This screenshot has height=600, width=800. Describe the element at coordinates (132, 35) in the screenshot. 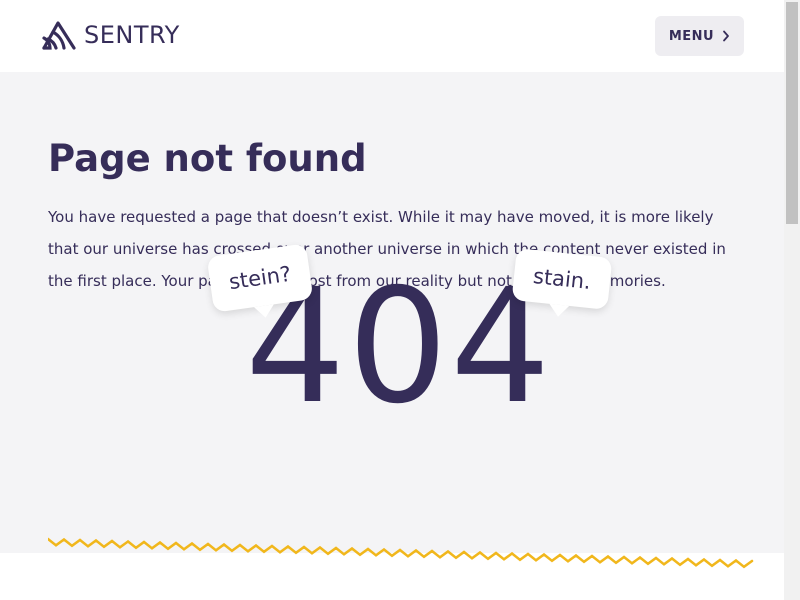

I see `logo-text: SENTRY` at that location.